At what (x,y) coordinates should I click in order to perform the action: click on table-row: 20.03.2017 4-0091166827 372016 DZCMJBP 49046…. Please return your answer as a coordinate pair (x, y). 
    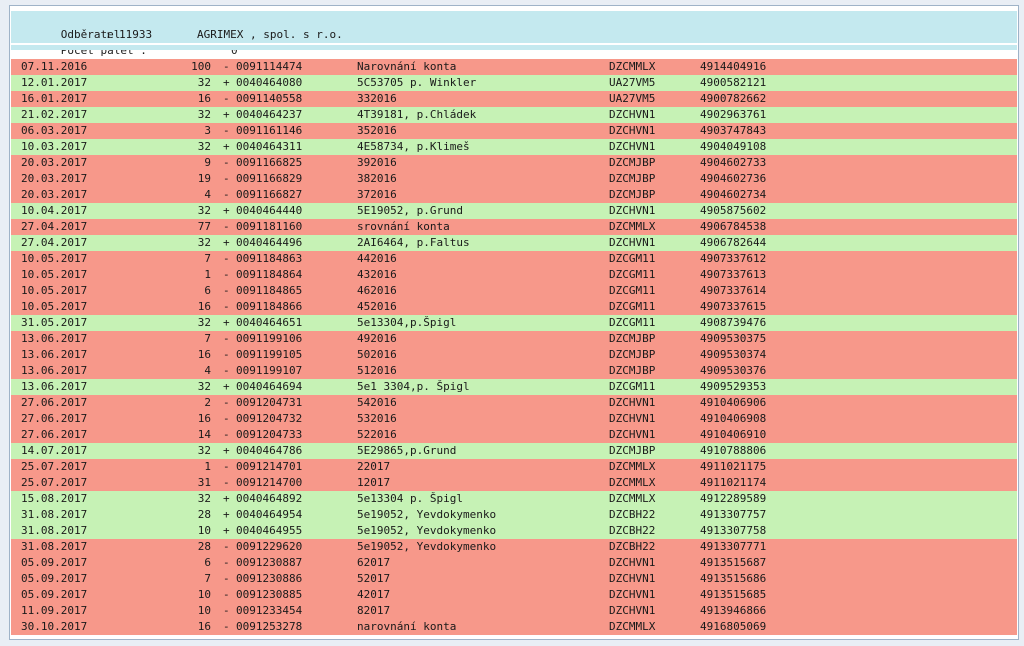
    Looking at the image, I should click on (514, 195).